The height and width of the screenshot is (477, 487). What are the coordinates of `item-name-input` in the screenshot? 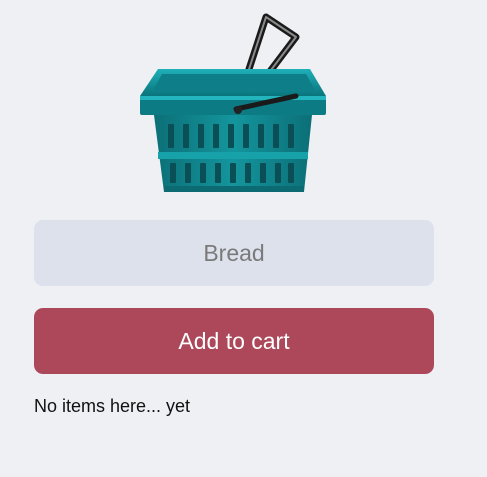 It's located at (234, 253).